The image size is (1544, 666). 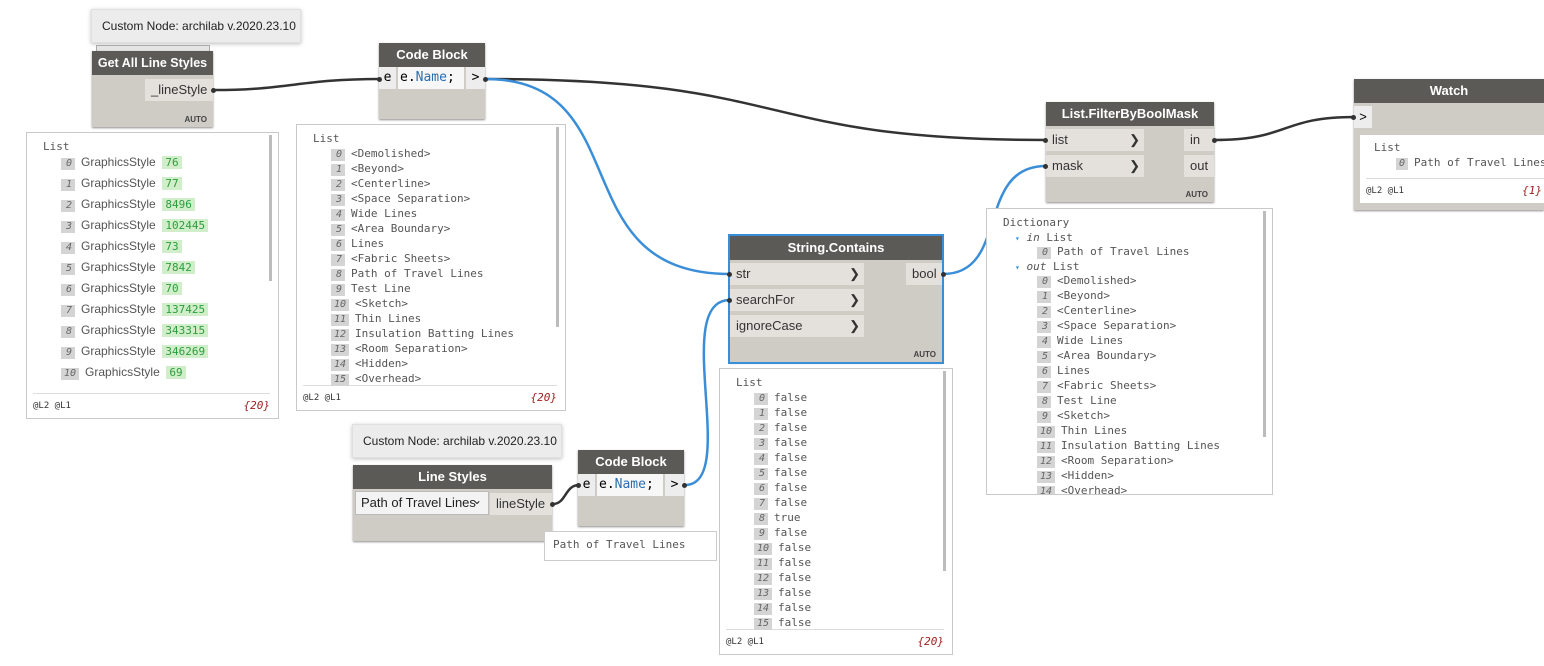 I want to click on wire-linestyle-to-code1, so click(x=297, y=84).